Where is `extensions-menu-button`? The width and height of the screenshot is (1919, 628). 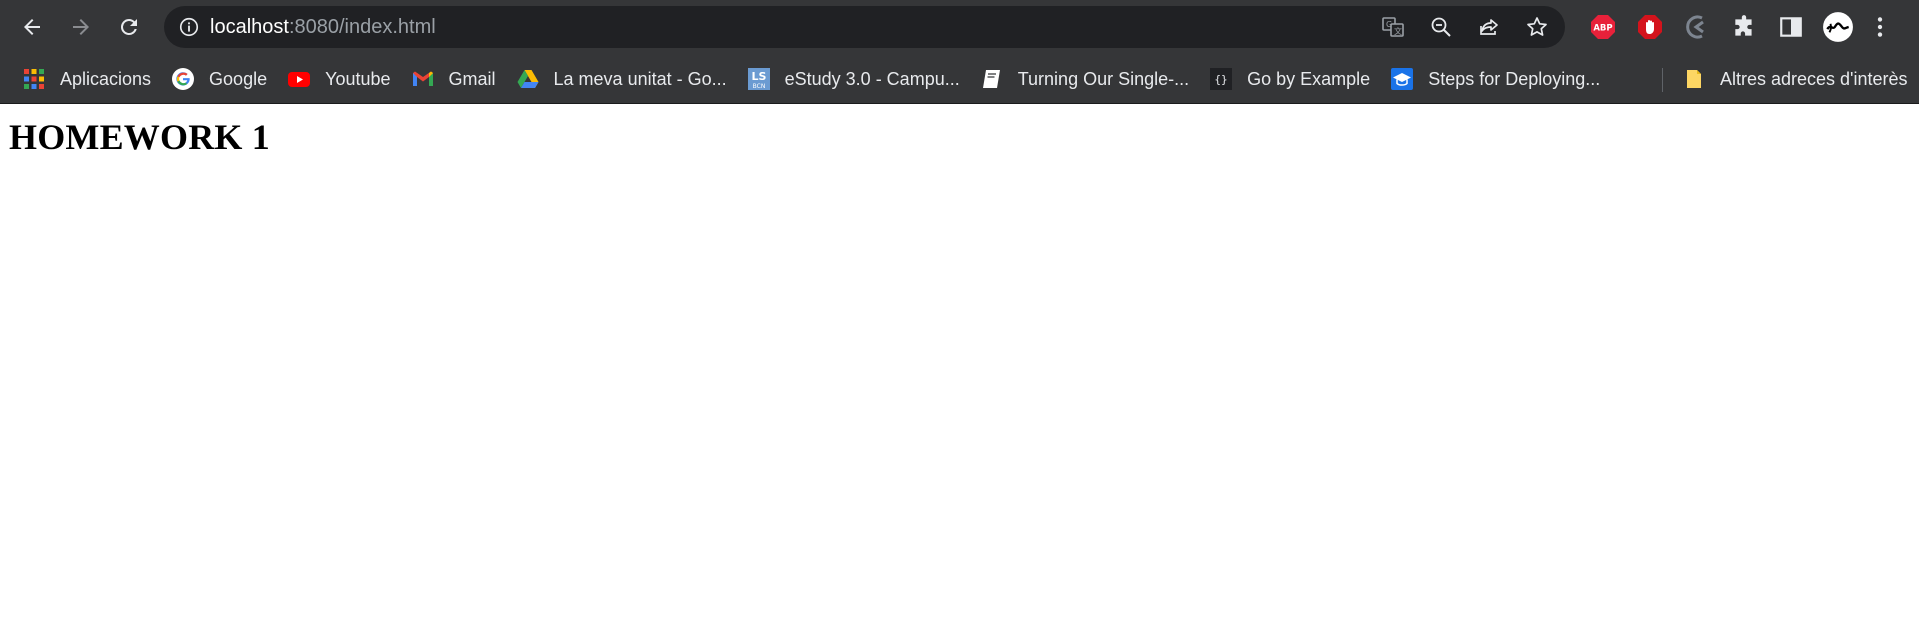
extensions-menu-button is located at coordinates (1744, 27).